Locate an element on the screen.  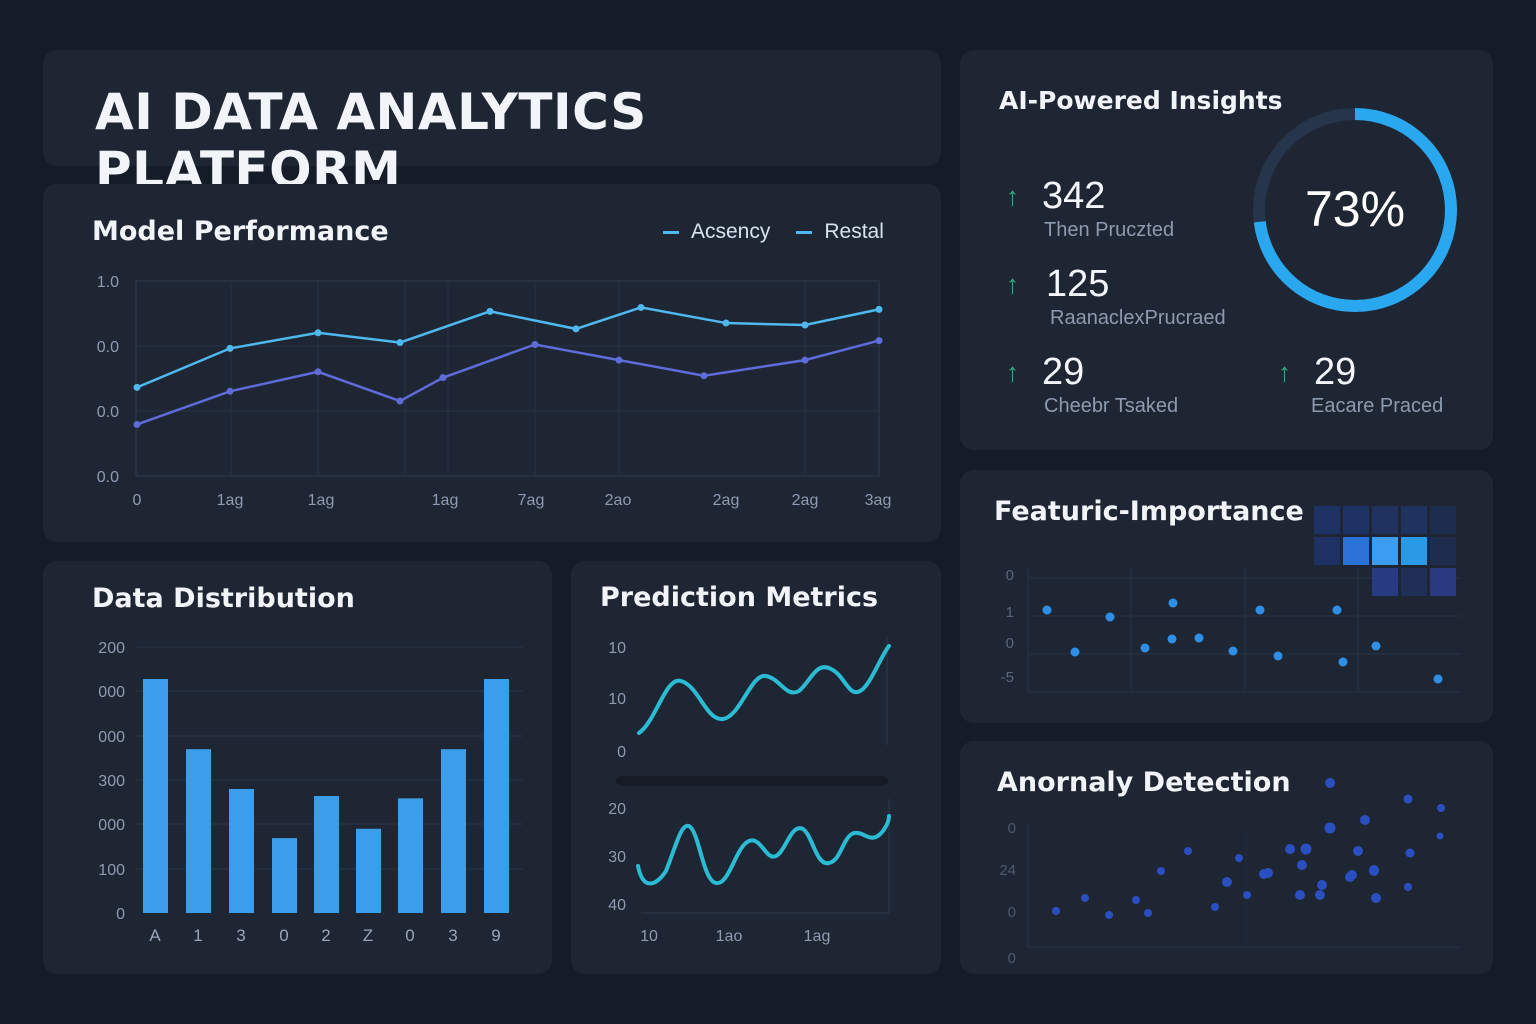
chart-frame is located at coordinates (507, 378).